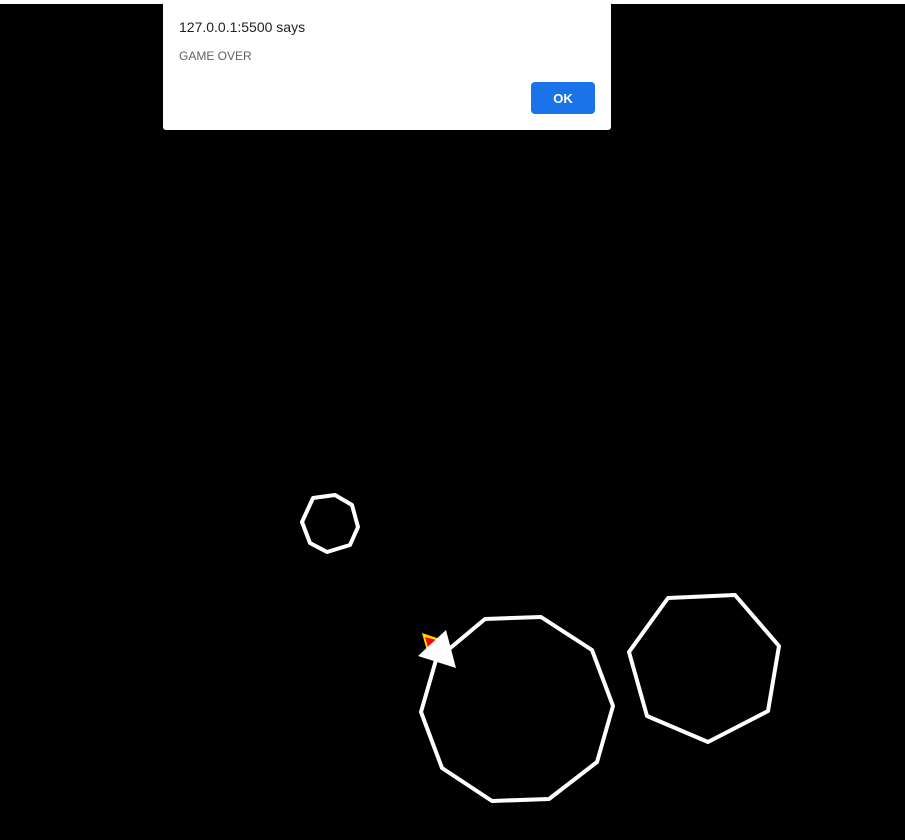 The height and width of the screenshot is (840, 905). What do you see at coordinates (704, 668) in the screenshot?
I see `asteroid-medium` at bounding box center [704, 668].